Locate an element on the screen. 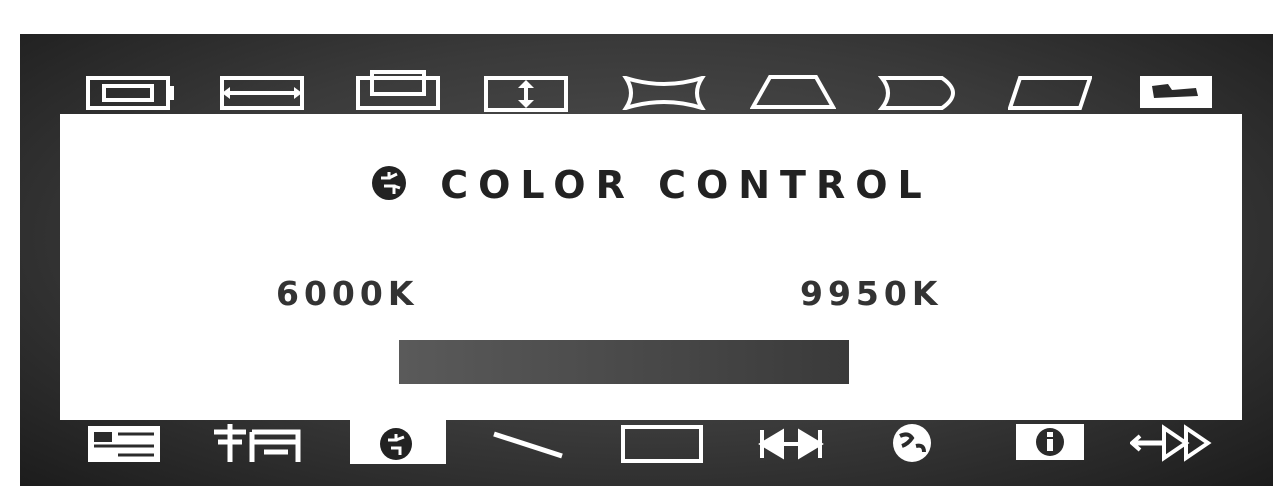 This screenshot has width=1273, height=486. language-icon is located at coordinates (912, 443).